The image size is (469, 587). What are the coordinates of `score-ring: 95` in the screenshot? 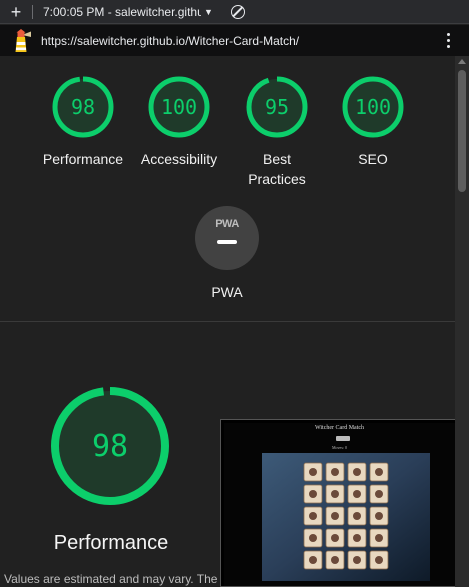 It's located at (277, 107).